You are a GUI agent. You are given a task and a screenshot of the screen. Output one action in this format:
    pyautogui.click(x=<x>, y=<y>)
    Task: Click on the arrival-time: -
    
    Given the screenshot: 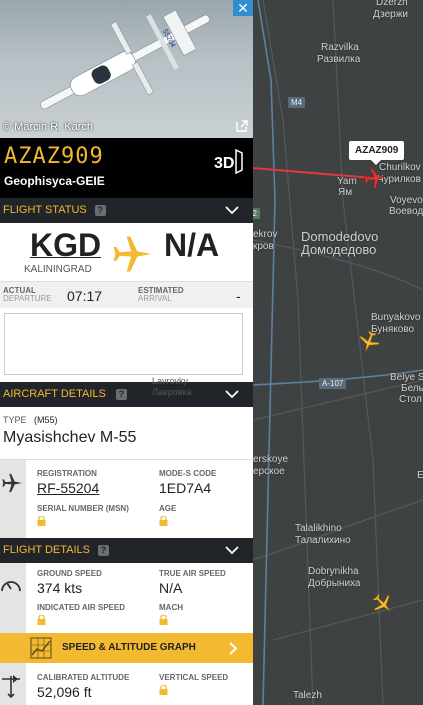 What is the action you would take?
    pyautogui.click(x=238, y=296)
    